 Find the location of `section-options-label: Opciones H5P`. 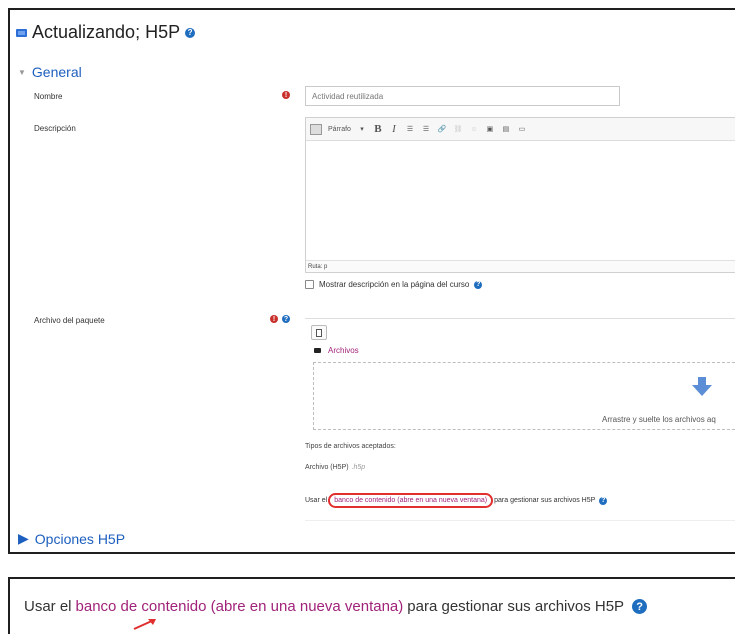

section-options-label: Opciones H5P is located at coordinates (80, 538).